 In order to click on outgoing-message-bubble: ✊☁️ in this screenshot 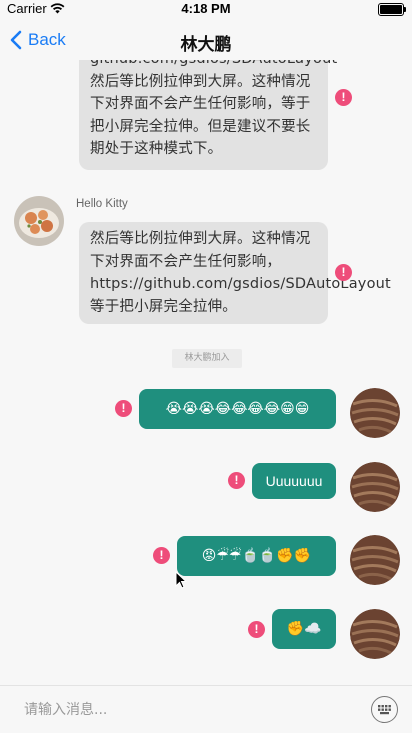, I will do `click(304, 629)`.